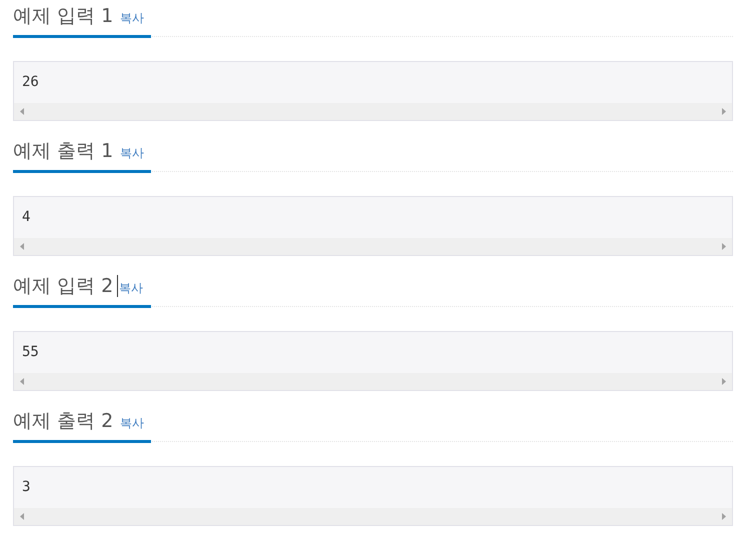 The width and height of the screenshot is (743, 545). I want to click on sample-data-text: 26, so click(30, 82).